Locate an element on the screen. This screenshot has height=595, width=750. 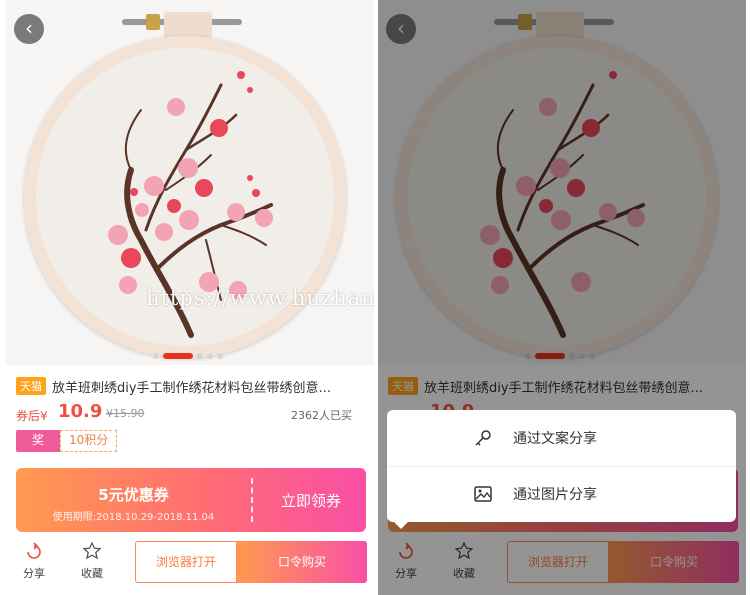
bonus-tag: 奖 is located at coordinates (38, 441).